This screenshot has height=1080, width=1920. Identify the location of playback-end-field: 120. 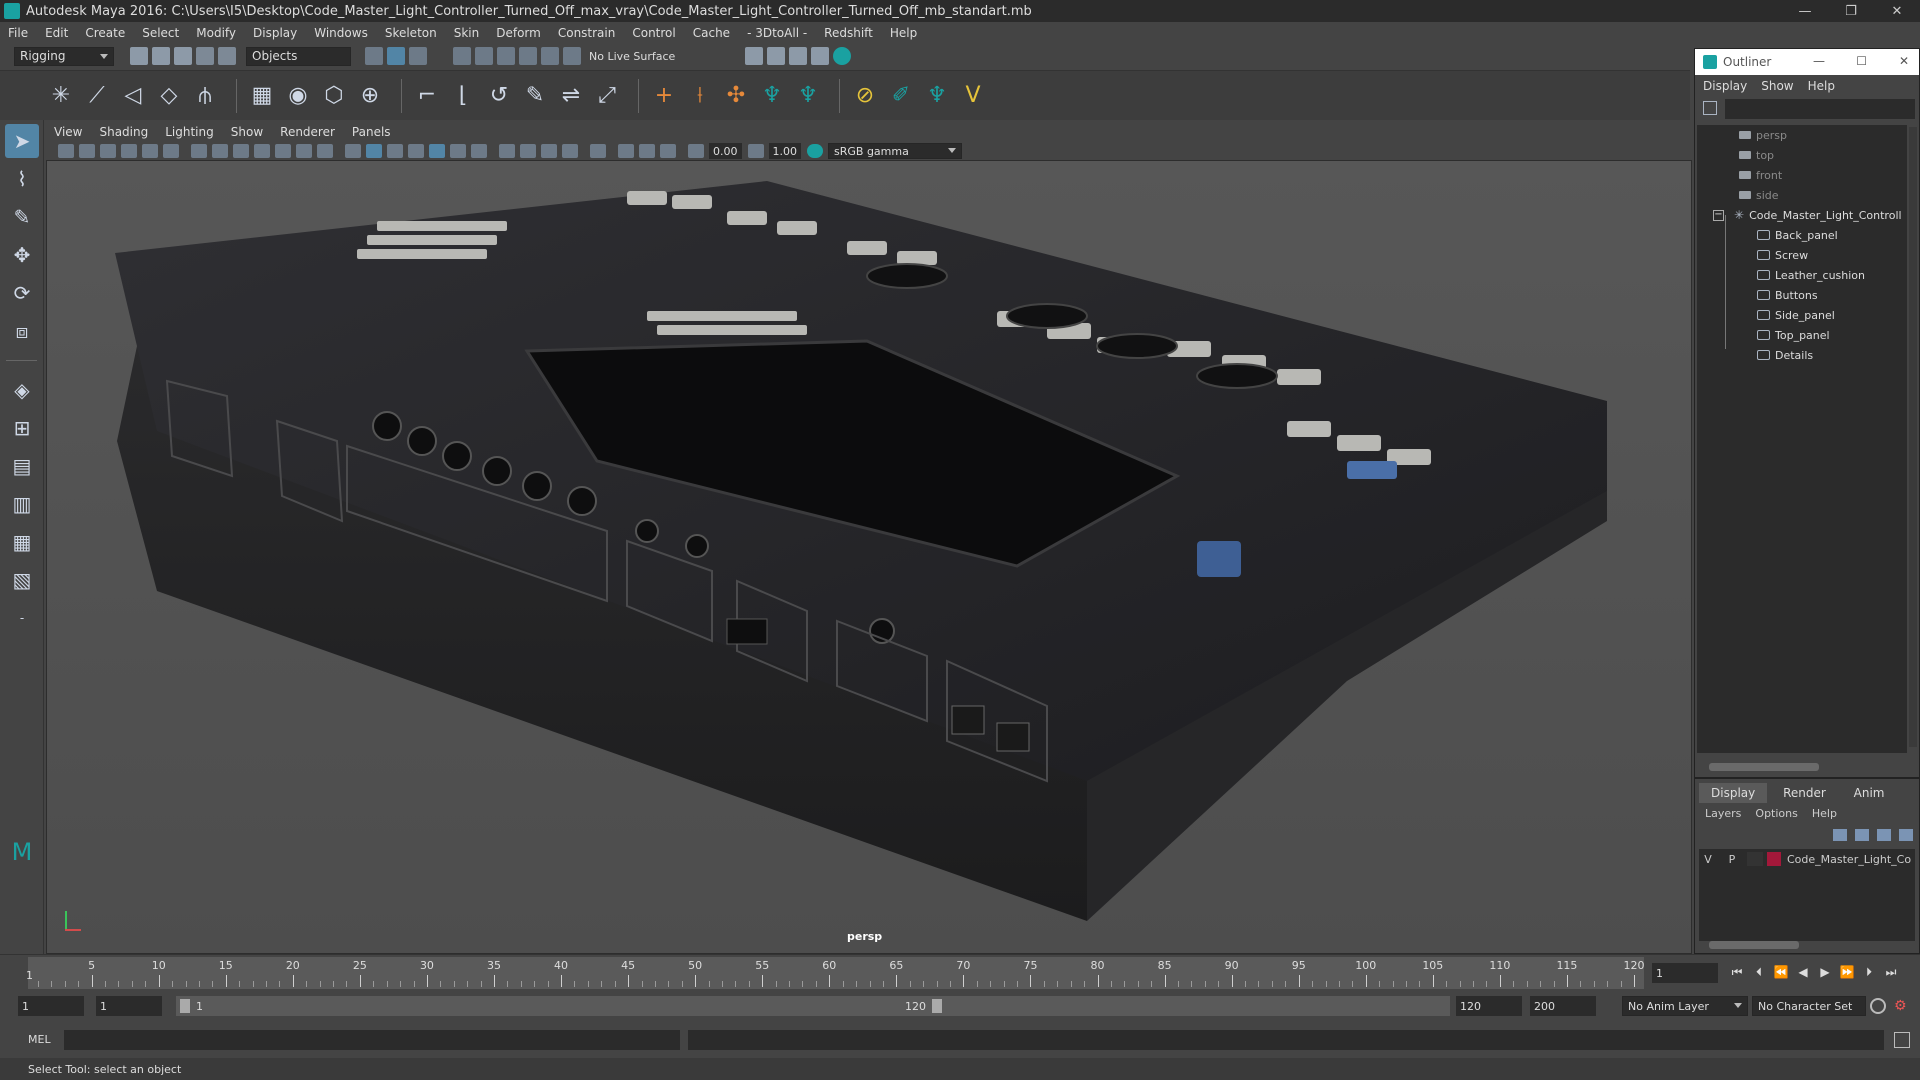
(1489, 1006).